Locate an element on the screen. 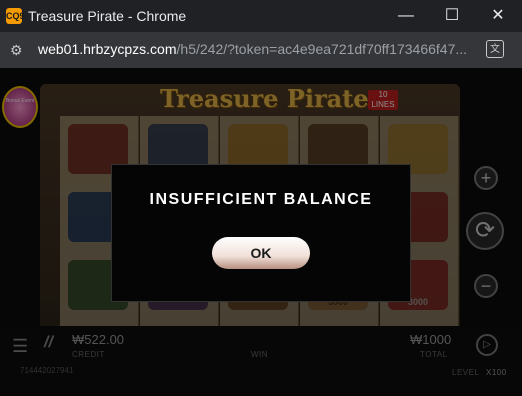 The width and height of the screenshot is (522, 396). window-titlebar: CQ9 Treasure Pirate - Chrome — ☐ ✕ is located at coordinates (261, 16).